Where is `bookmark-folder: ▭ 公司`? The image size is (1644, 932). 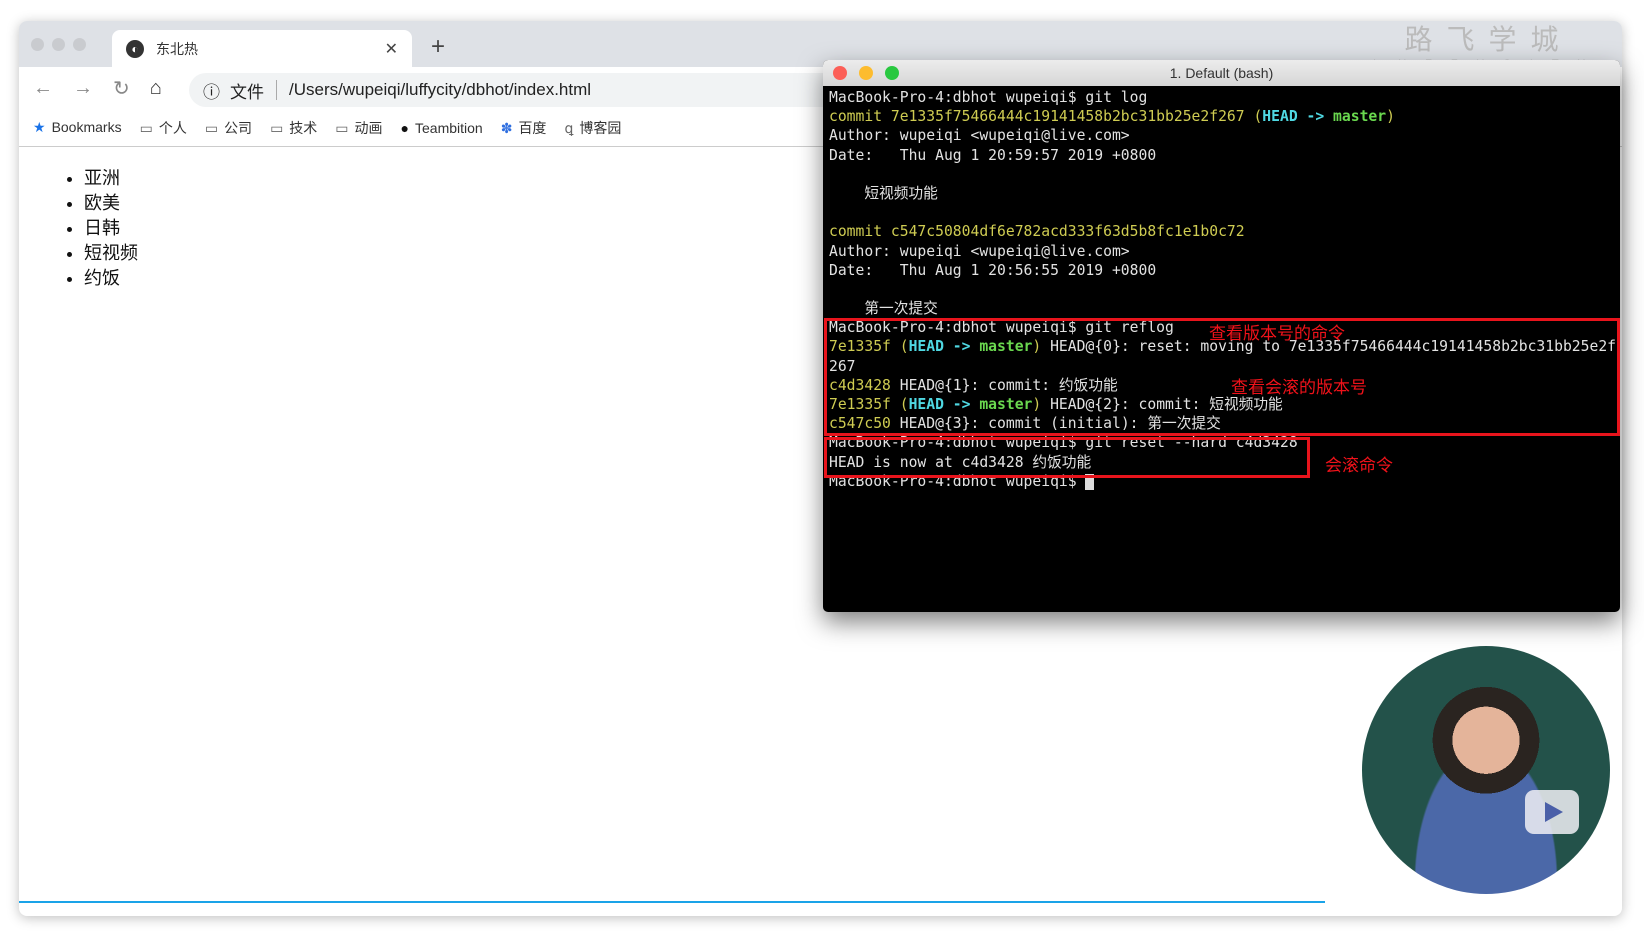 bookmark-folder: ▭ 公司 is located at coordinates (228, 128).